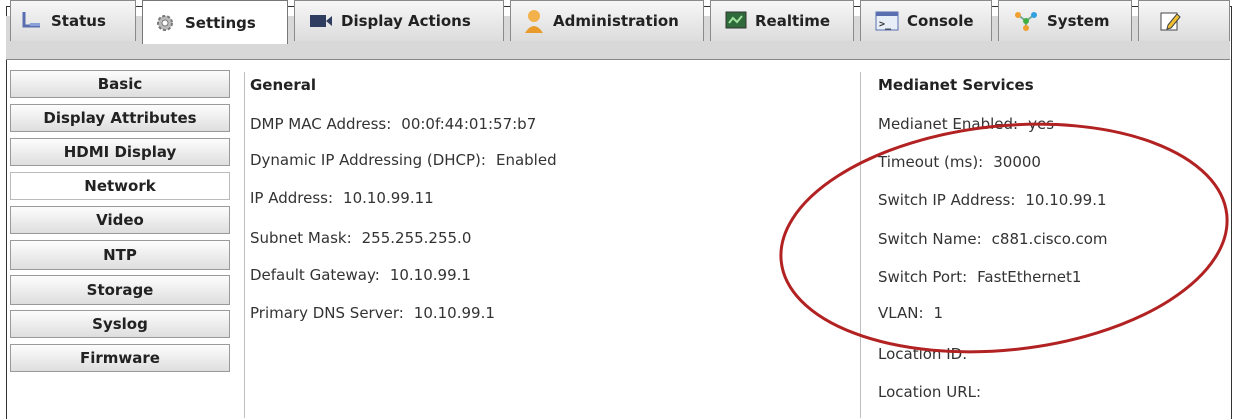 This screenshot has height=419, width=1236. What do you see at coordinates (534, 21) in the screenshot?
I see `person-icon` at bounding box center [534, 21].